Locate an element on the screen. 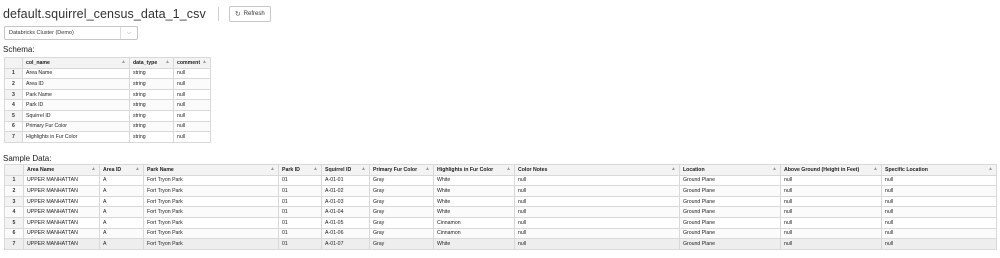  refresh-button: ↻ Refresh is located at coordinates (249, 14).